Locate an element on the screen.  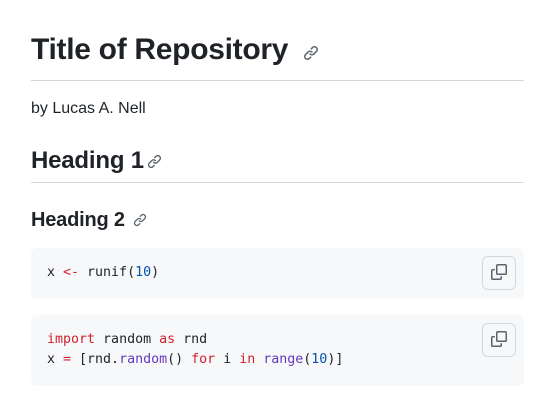
code-token: <- is located at coordinates (71, 272).